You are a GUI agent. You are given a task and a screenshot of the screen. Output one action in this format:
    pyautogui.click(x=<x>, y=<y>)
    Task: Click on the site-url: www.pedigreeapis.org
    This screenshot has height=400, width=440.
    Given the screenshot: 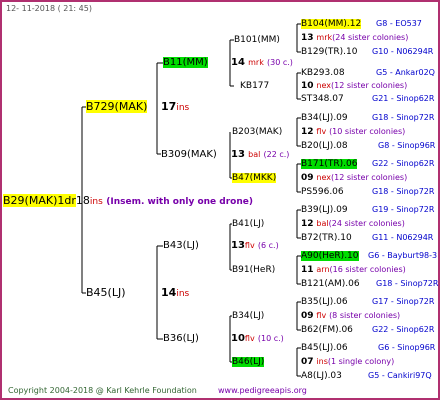 What is the action you would take?
    pyautogui.click(x=262, y=391)
    